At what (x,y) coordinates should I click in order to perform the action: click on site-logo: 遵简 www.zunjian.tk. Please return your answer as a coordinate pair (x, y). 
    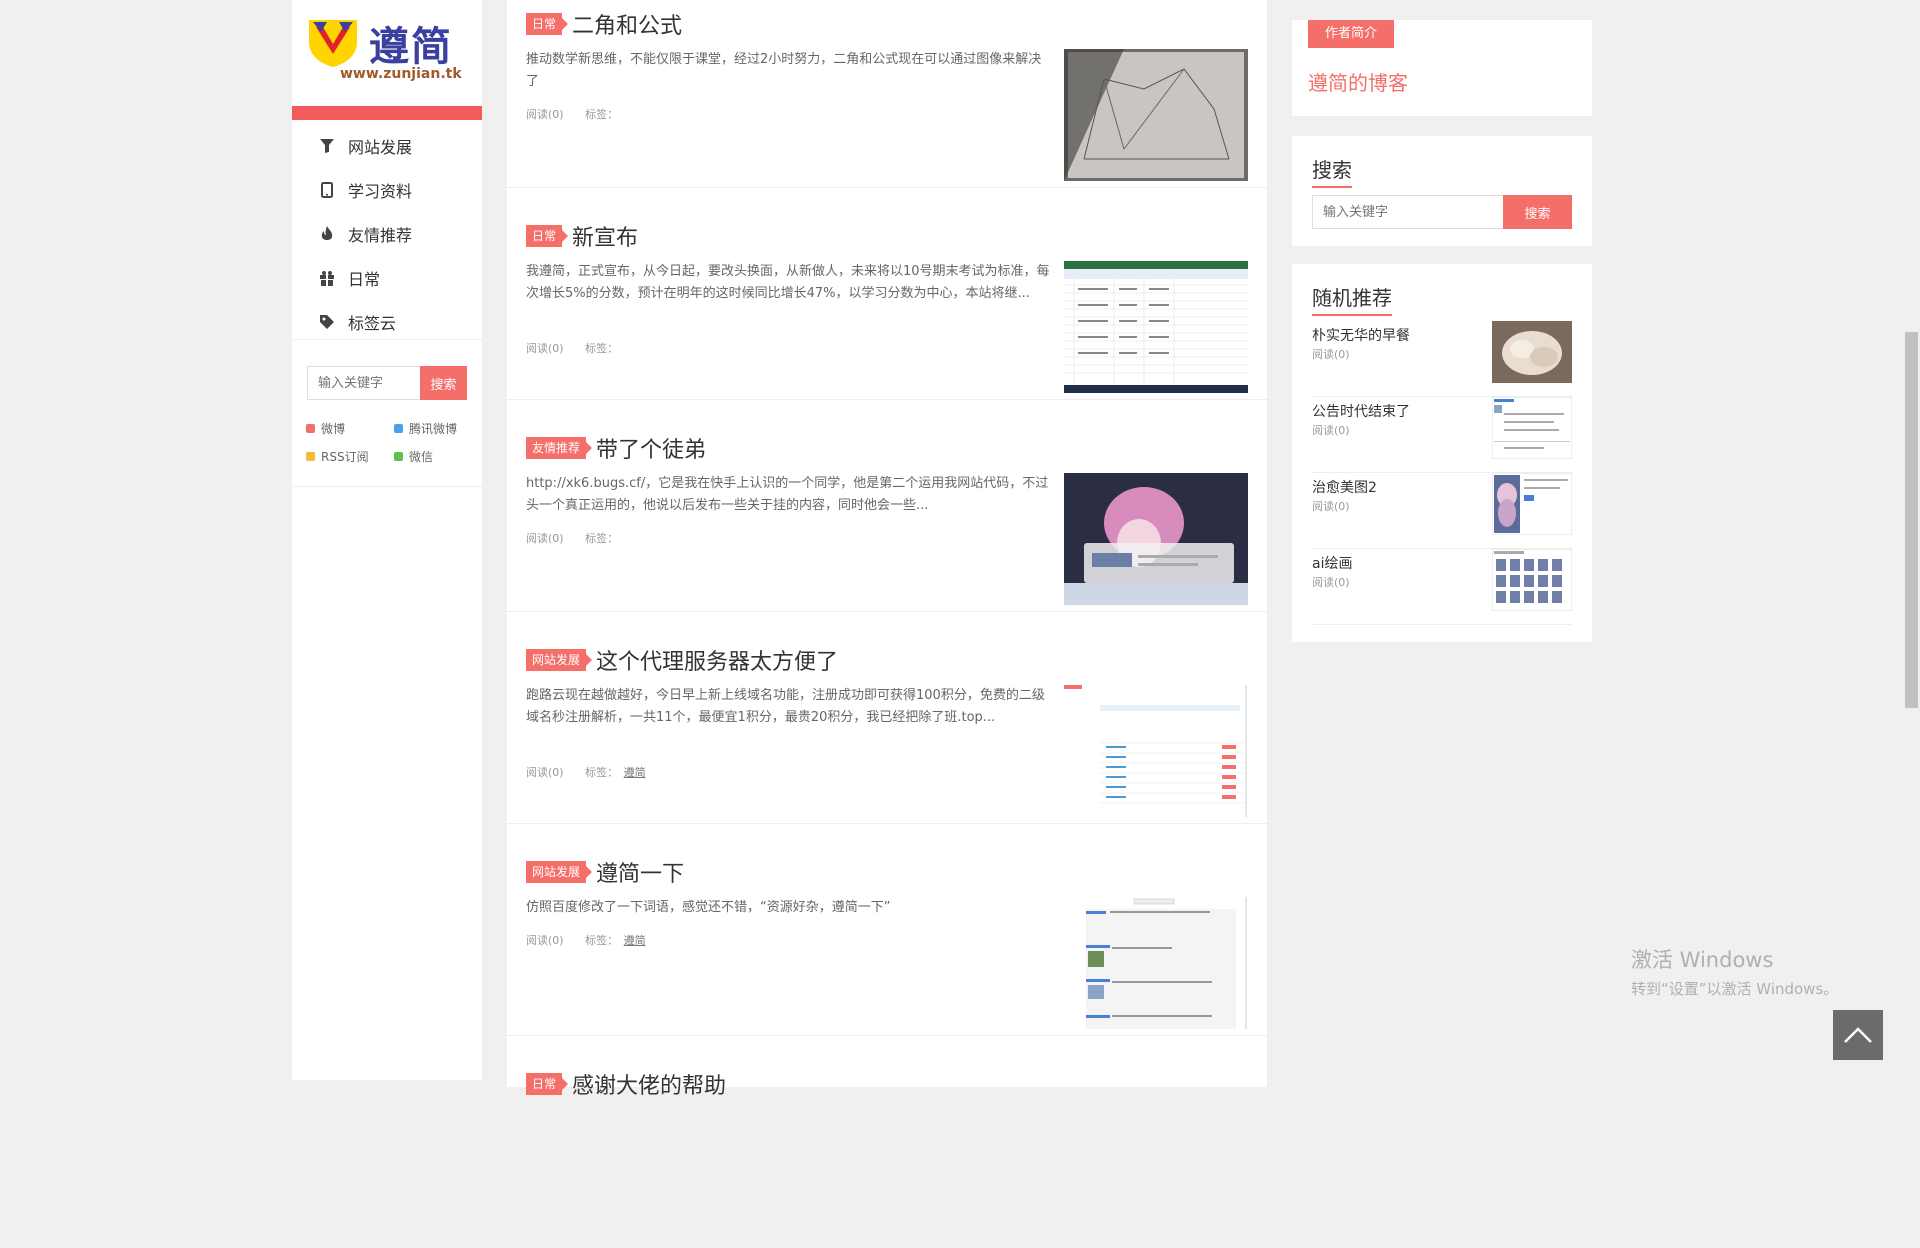
    Looking at the image, I should click on (384, 50).